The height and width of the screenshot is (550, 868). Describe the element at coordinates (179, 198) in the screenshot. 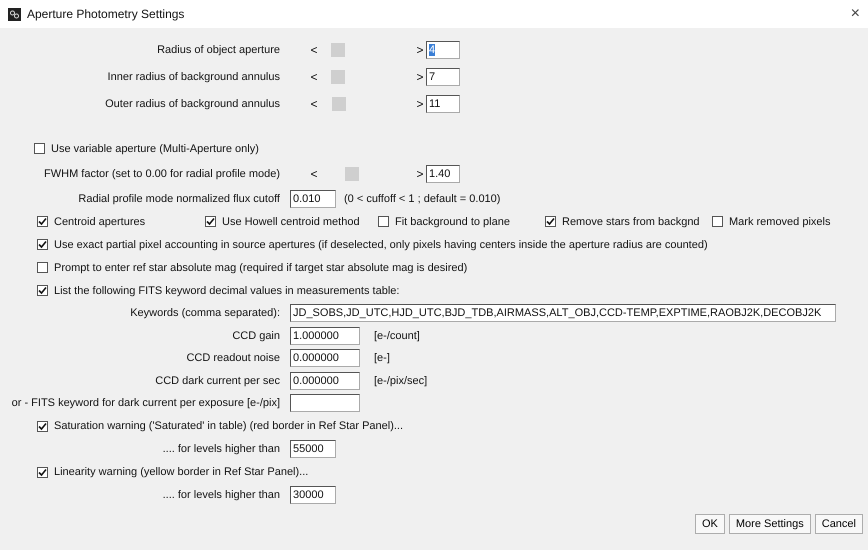

I see `field-label: Radial profile mode normalized flux cutoff` at that location.